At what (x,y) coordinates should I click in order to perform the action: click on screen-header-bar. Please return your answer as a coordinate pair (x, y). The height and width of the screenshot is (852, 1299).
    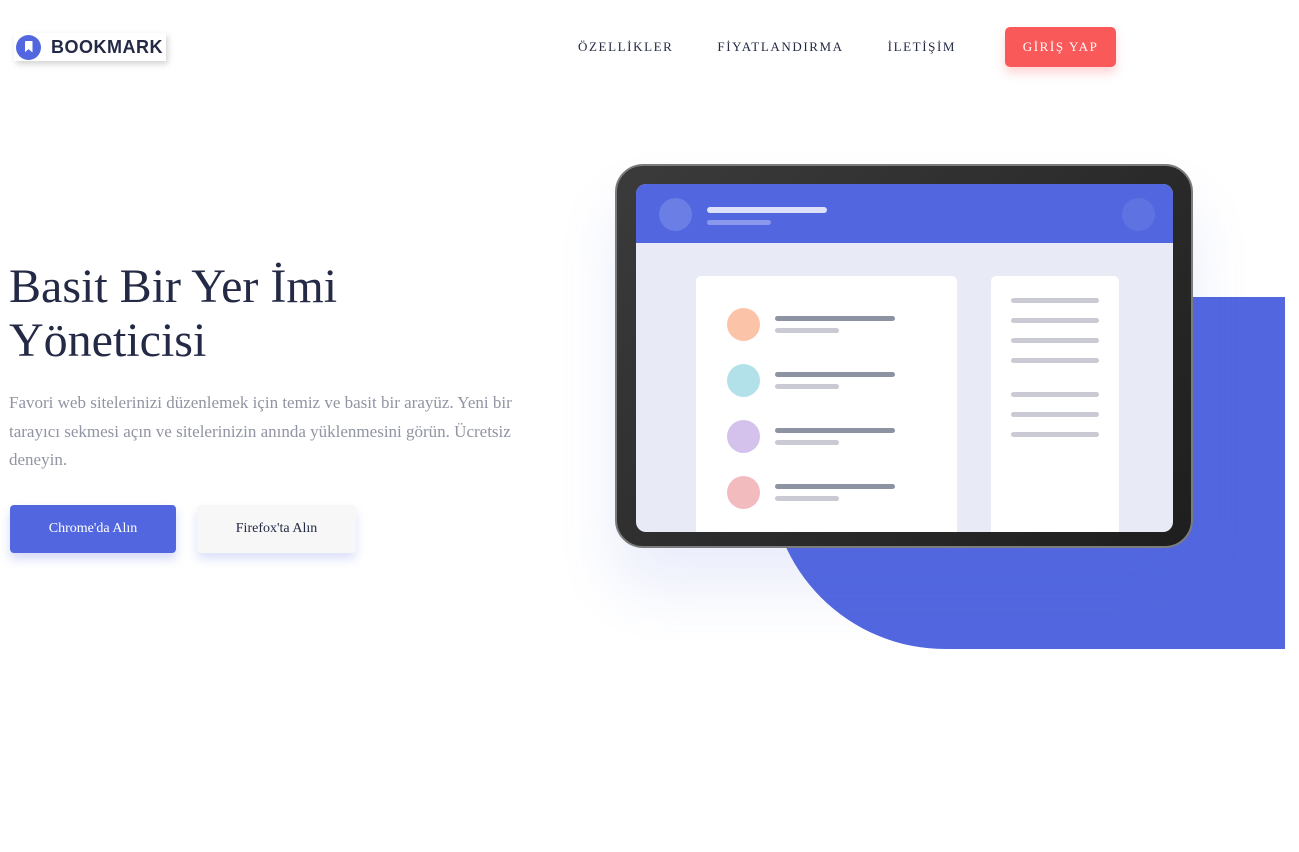
    Looking at the image, I should click on (904, 213).